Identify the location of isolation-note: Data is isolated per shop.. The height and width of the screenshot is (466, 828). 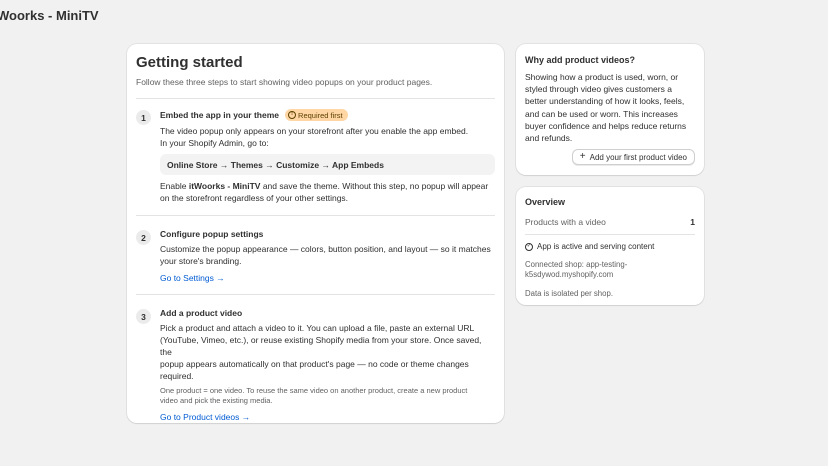
(569, 293).